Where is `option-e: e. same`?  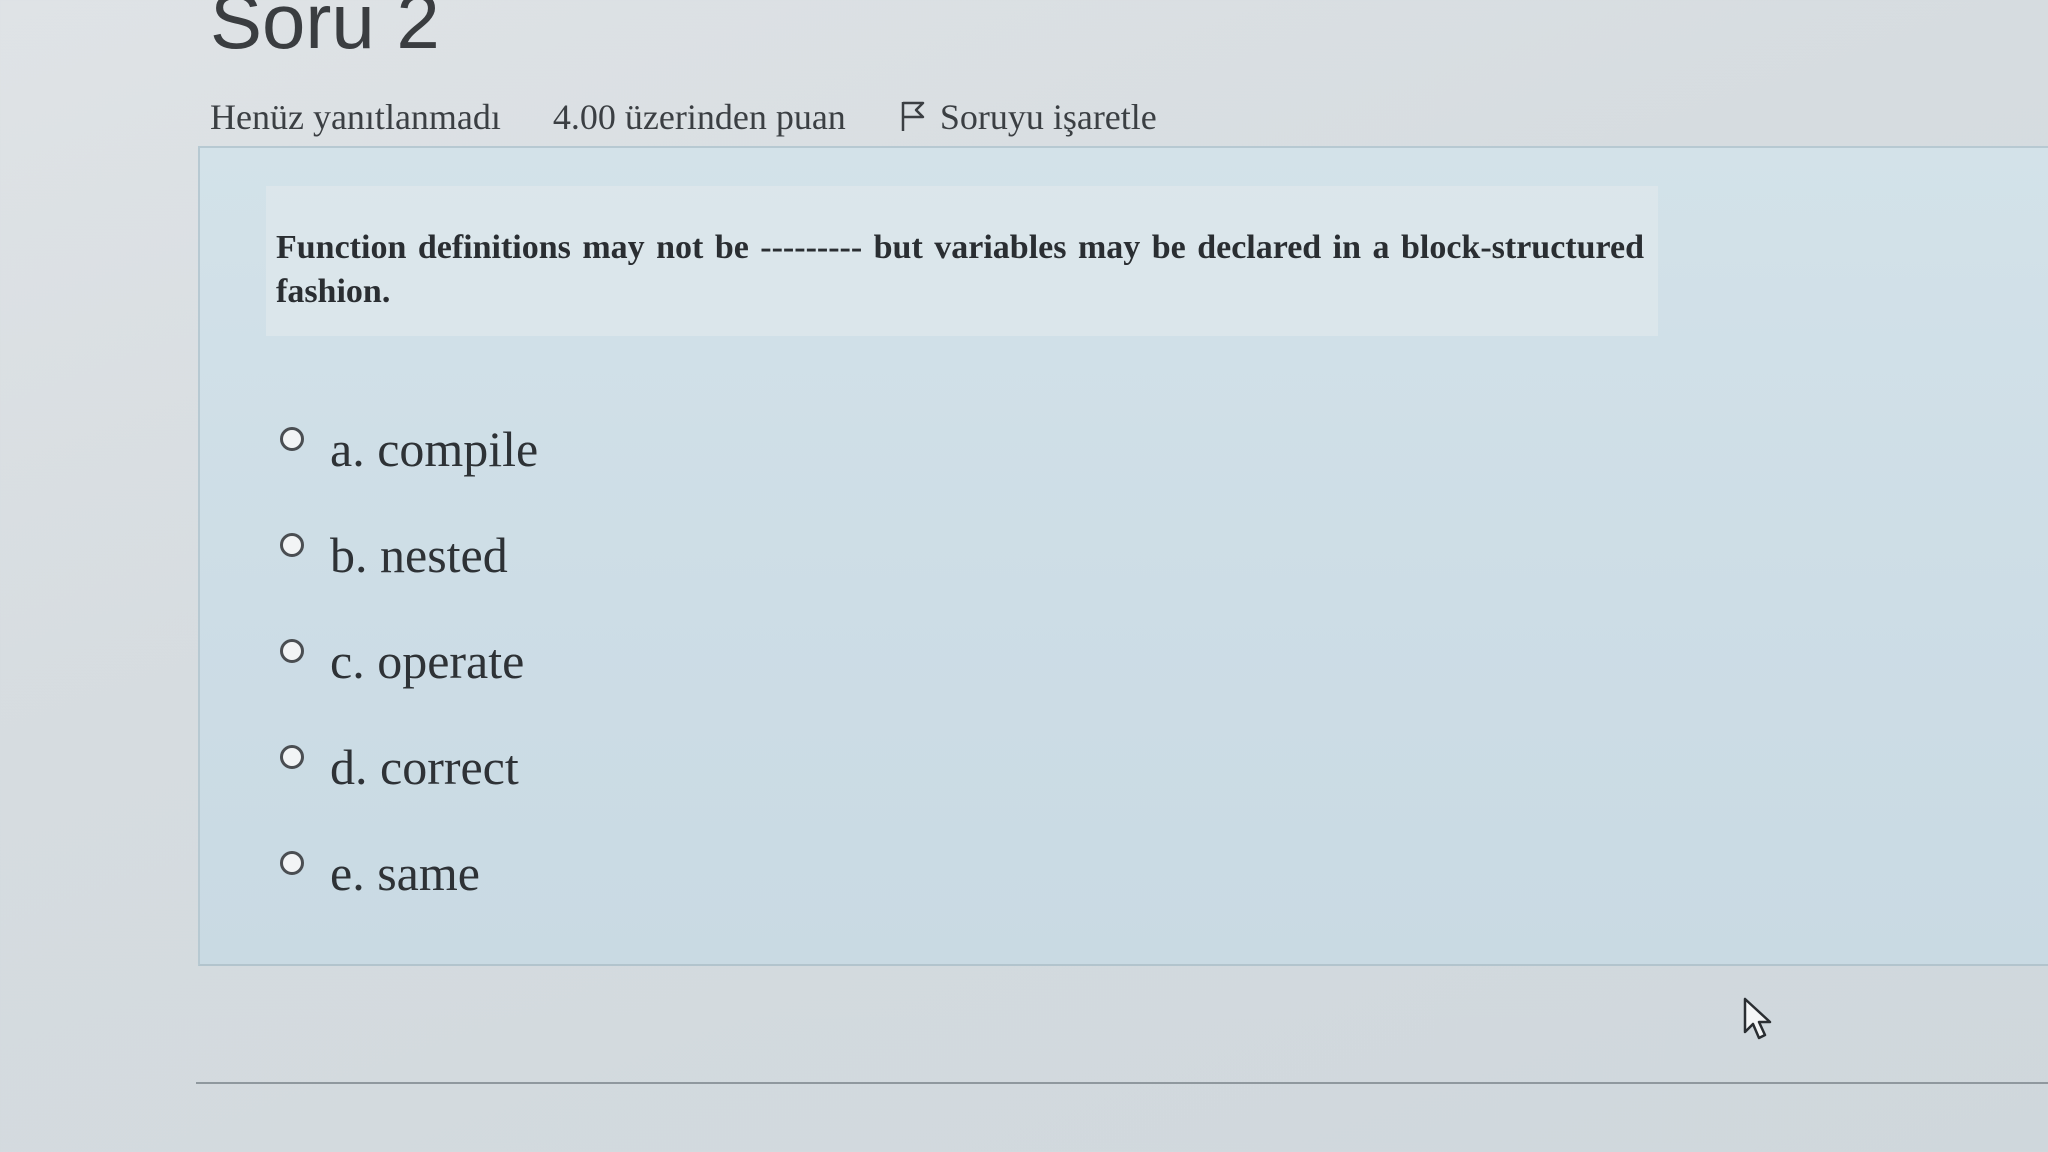
option-e: e. same is located at coordinates (409, 873).